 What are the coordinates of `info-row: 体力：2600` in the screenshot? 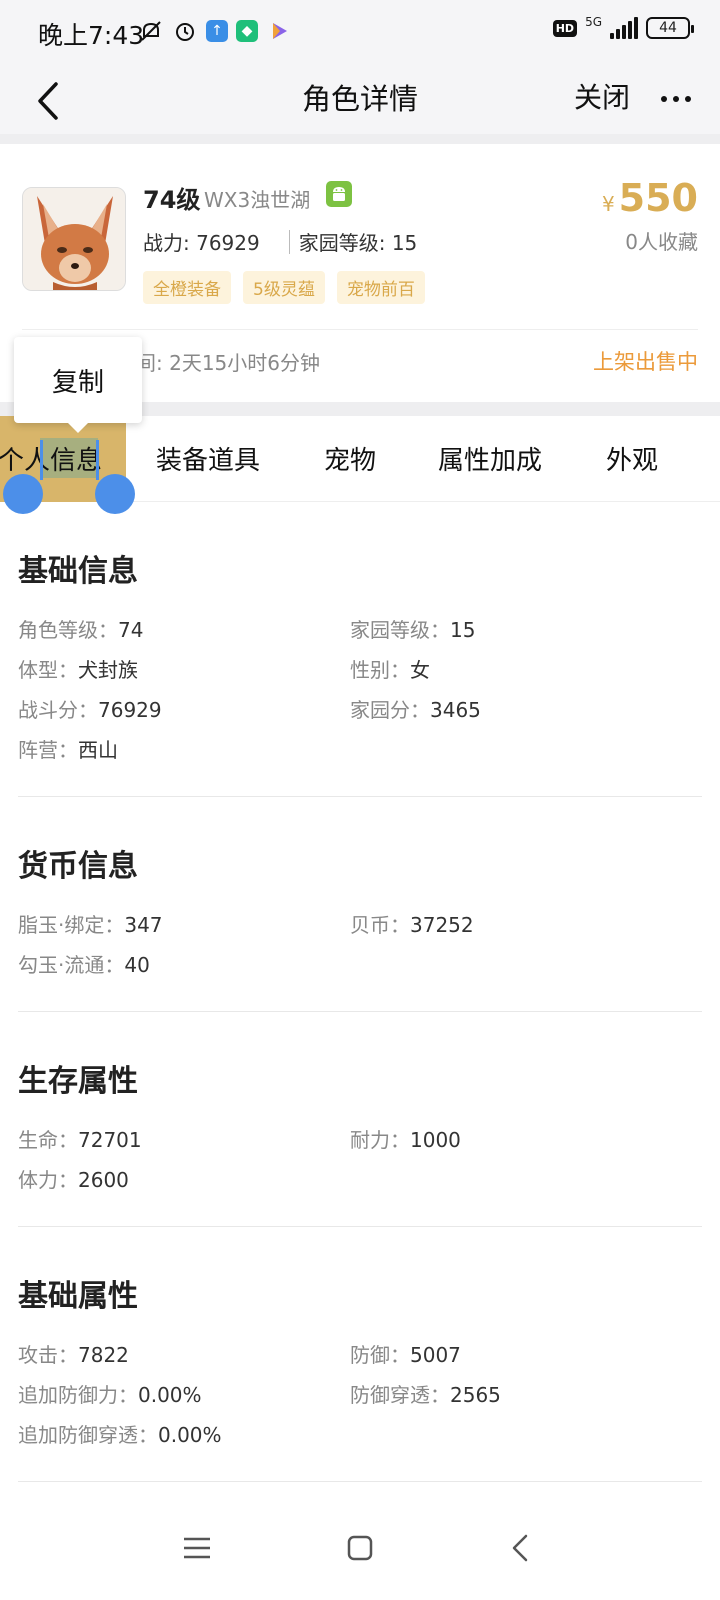 It's located at (350, 1178).